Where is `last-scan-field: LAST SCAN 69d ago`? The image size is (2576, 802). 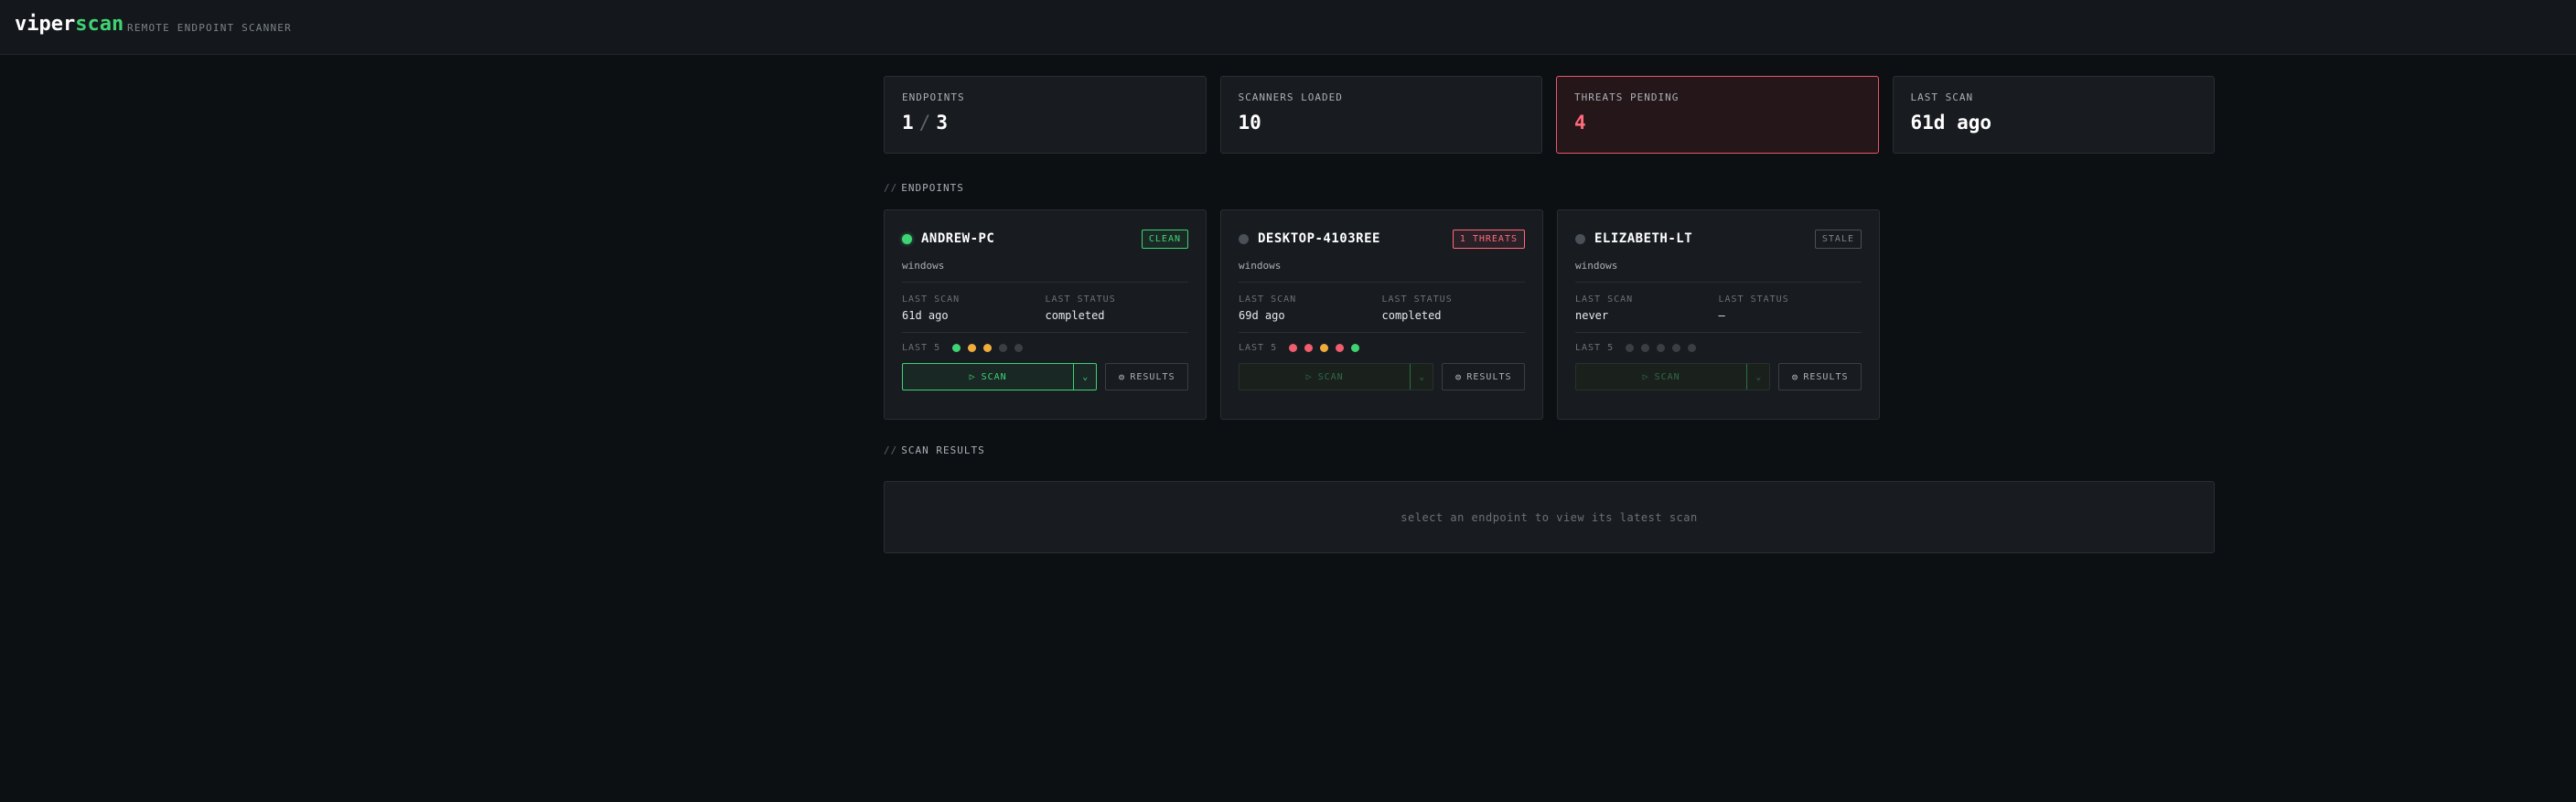
last-scan-field: LAST SCAN 69d ago is located at coordinates (1311, 308).